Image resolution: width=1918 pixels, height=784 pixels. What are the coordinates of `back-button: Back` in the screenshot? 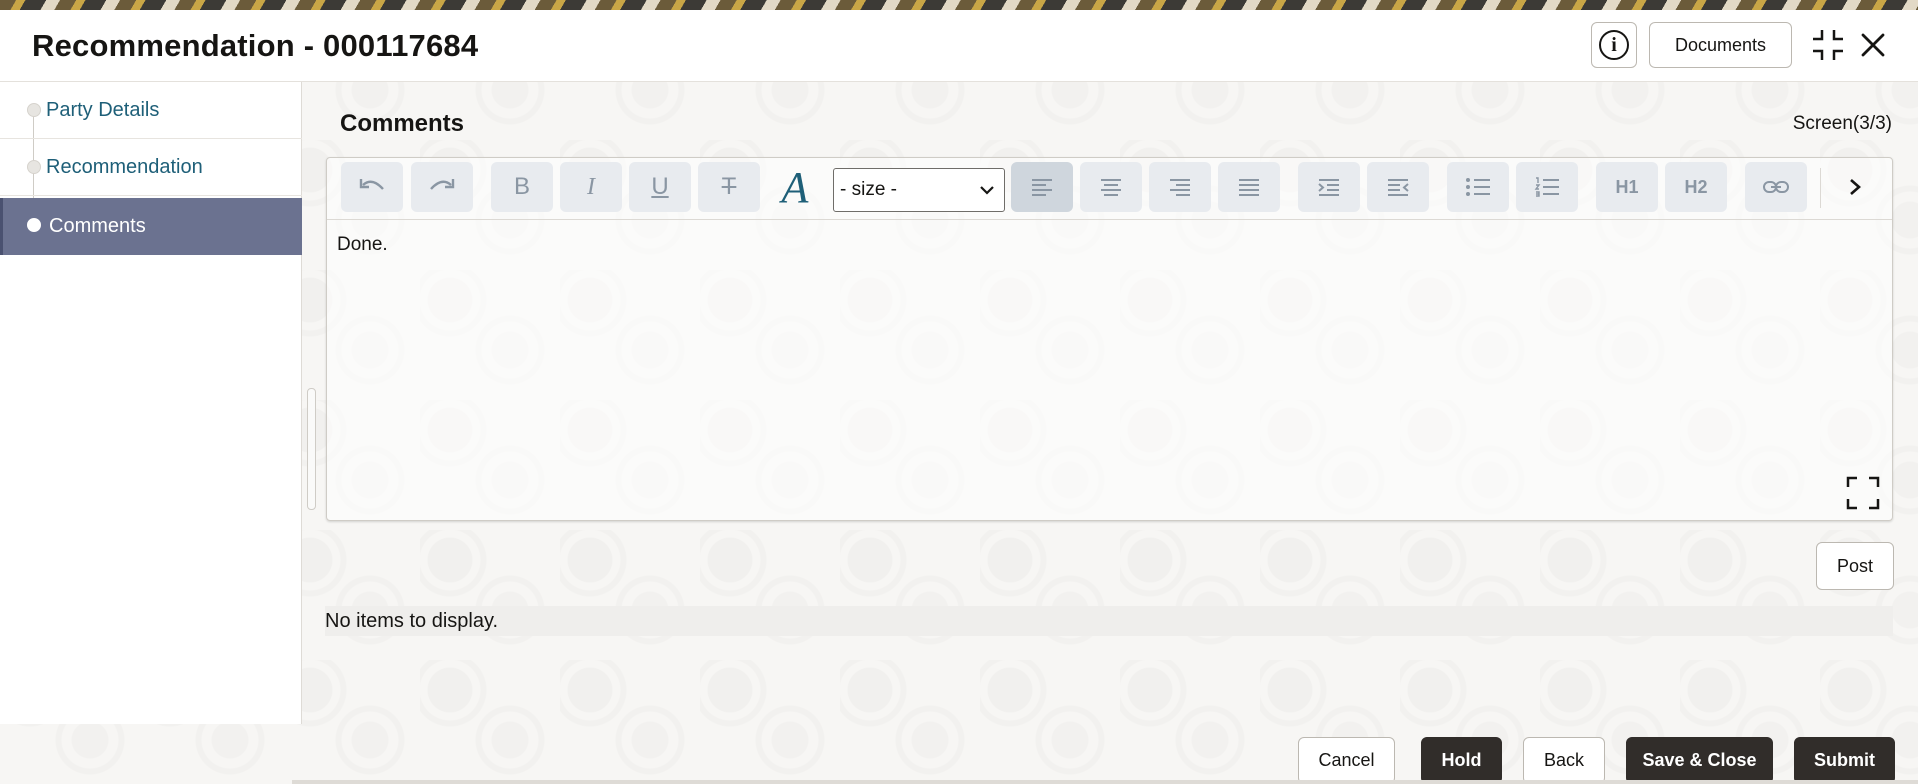 It's located at (1564, 760).